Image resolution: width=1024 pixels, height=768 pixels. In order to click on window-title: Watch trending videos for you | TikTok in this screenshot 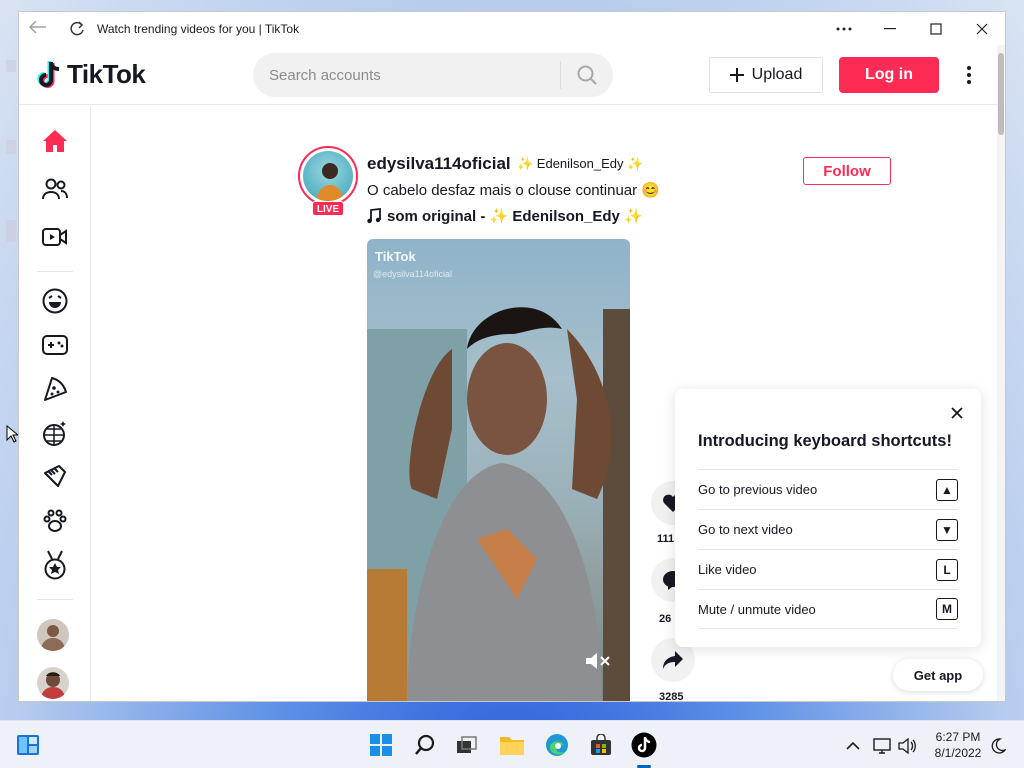, I will do `click(198, 28)`.